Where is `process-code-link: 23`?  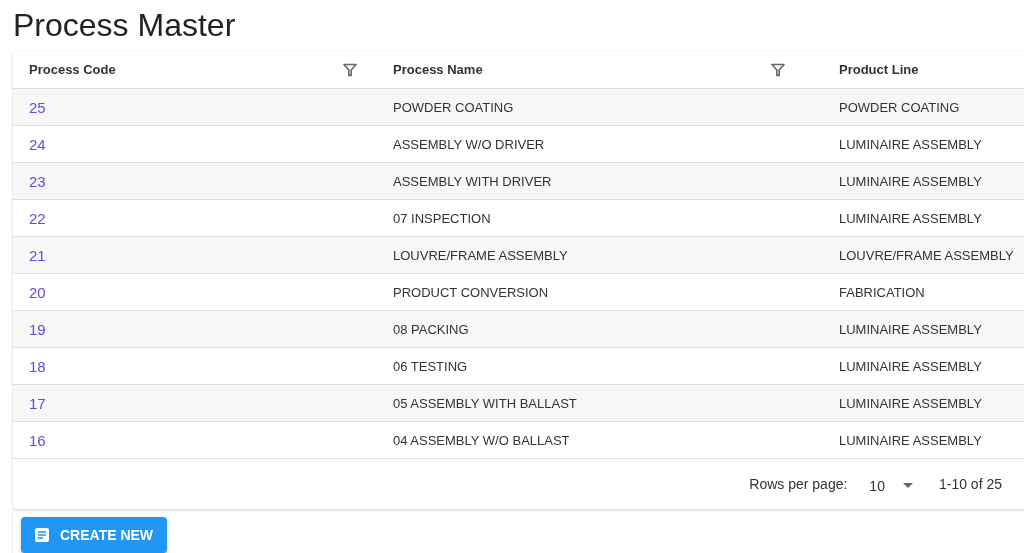
process-code-link: 23 is located at coordinates (37, 181).